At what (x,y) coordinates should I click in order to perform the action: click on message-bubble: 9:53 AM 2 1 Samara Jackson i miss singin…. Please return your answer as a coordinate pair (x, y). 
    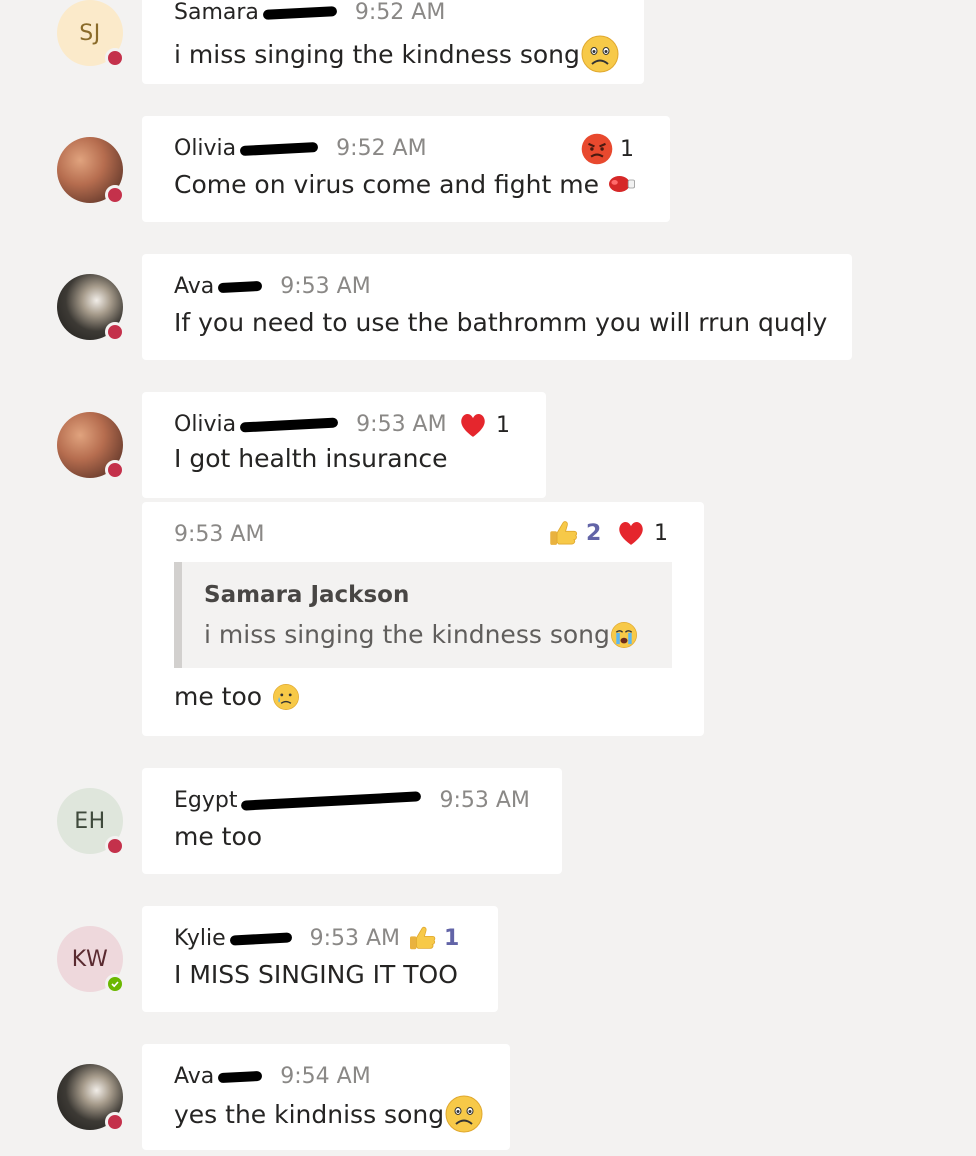
    Looking at the image, I should click on (423, 619).